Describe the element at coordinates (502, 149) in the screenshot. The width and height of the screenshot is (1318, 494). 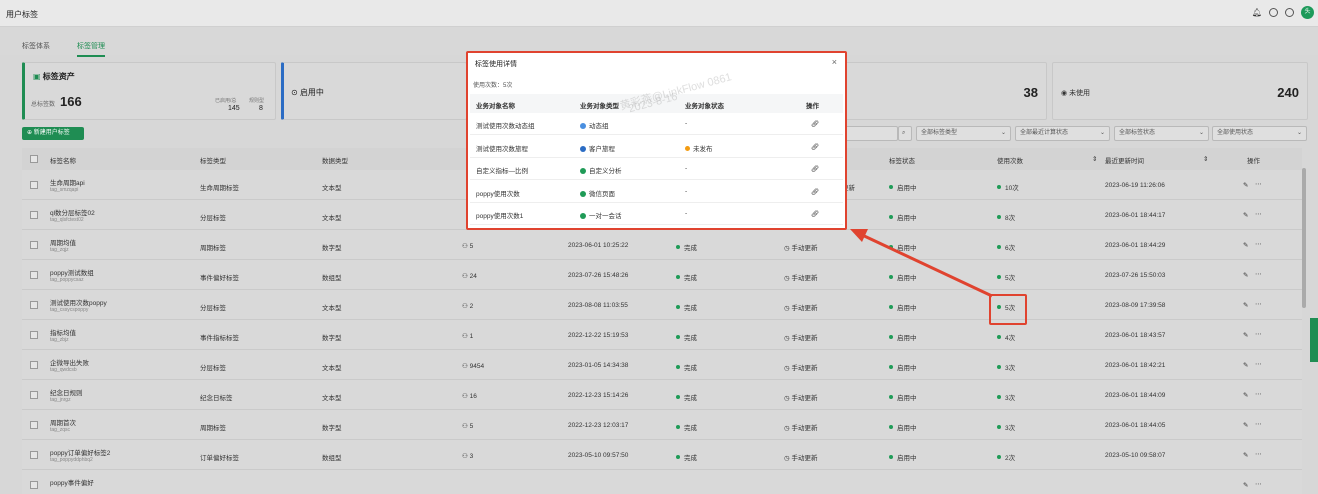
I see `object-name: 测试使用次数旅程` at that location.